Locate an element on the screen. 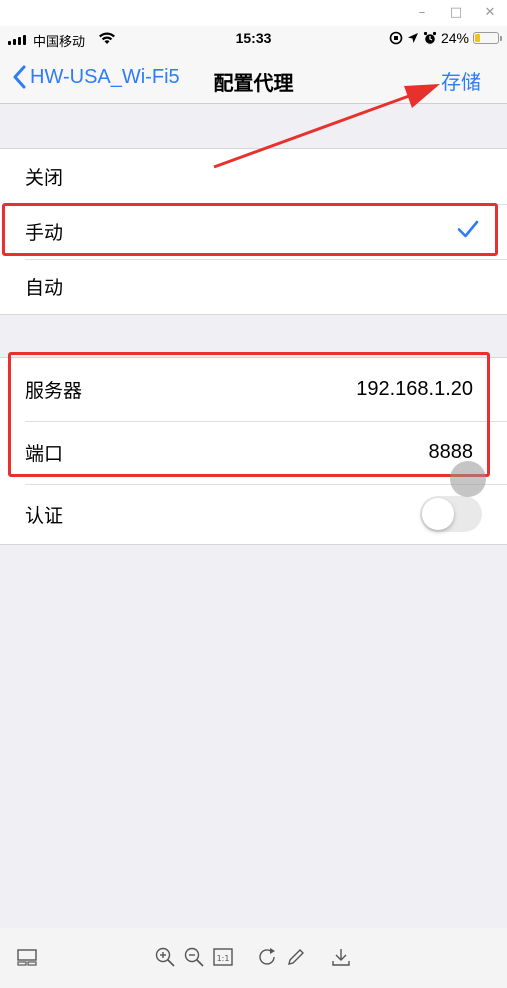  auth-toggle is located at coordinates (451, 514).